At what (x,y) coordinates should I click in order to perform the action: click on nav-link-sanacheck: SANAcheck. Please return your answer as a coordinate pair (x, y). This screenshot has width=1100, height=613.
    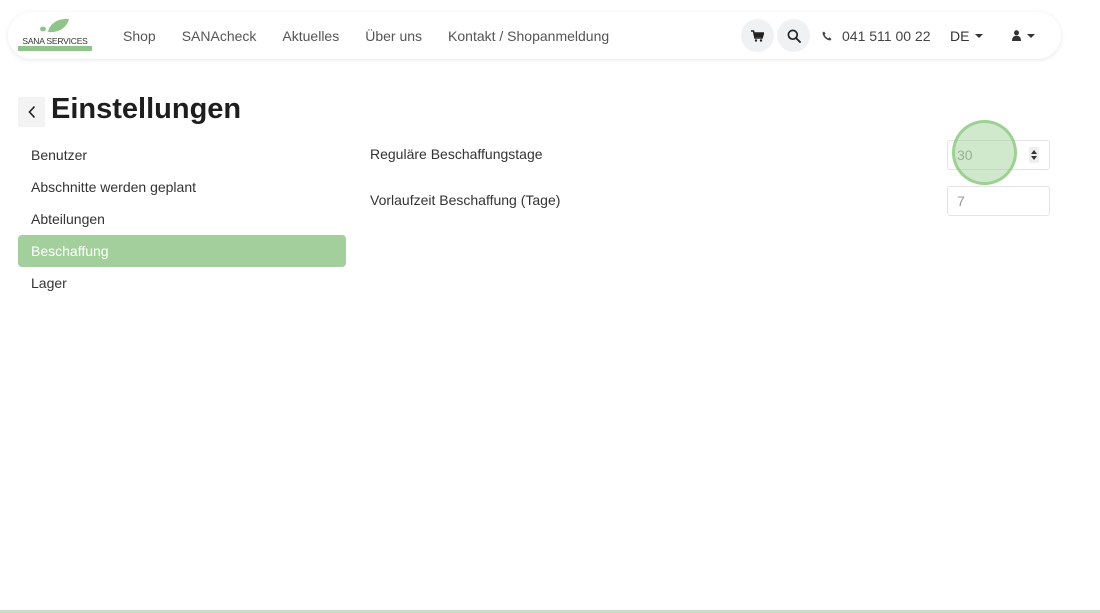
    Looking at the image, I should click on (219, 36).